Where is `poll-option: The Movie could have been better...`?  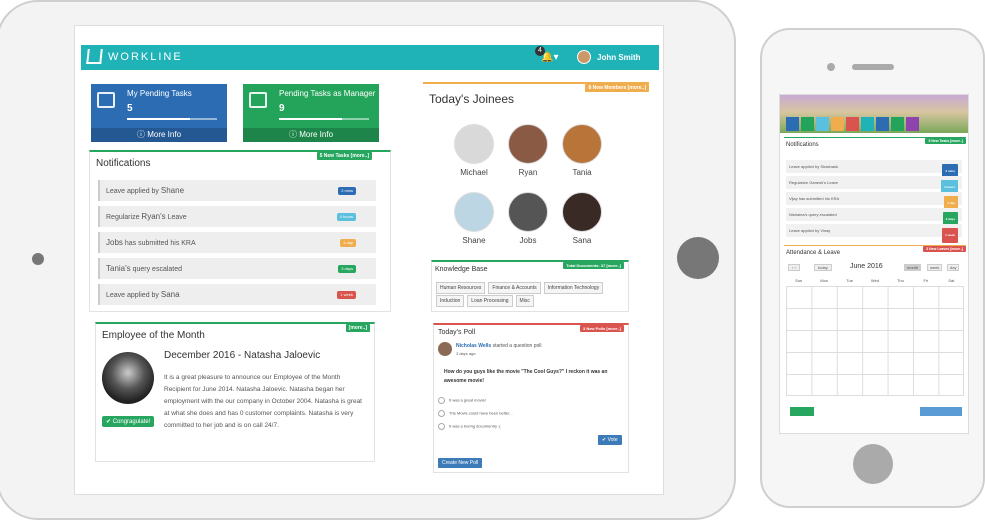 poll-option: The Movie could have been better... is located at coordinates (475, 413).